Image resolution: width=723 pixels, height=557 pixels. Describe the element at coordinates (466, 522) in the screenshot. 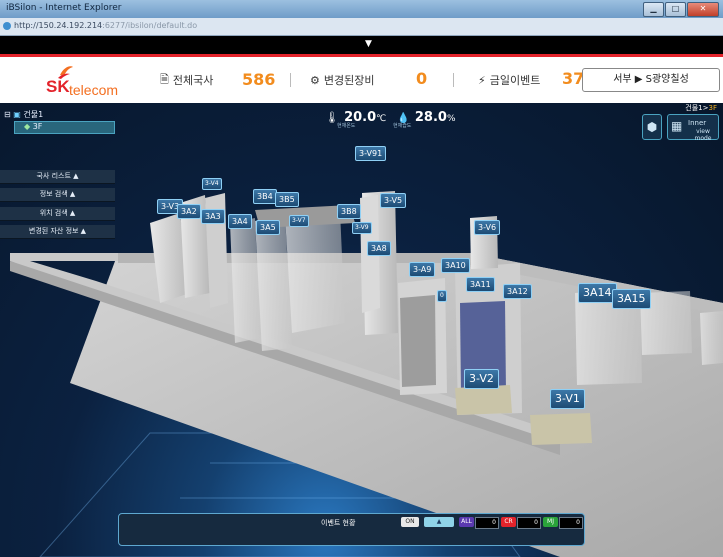

I see `event-all-badge: ALL` at that location.